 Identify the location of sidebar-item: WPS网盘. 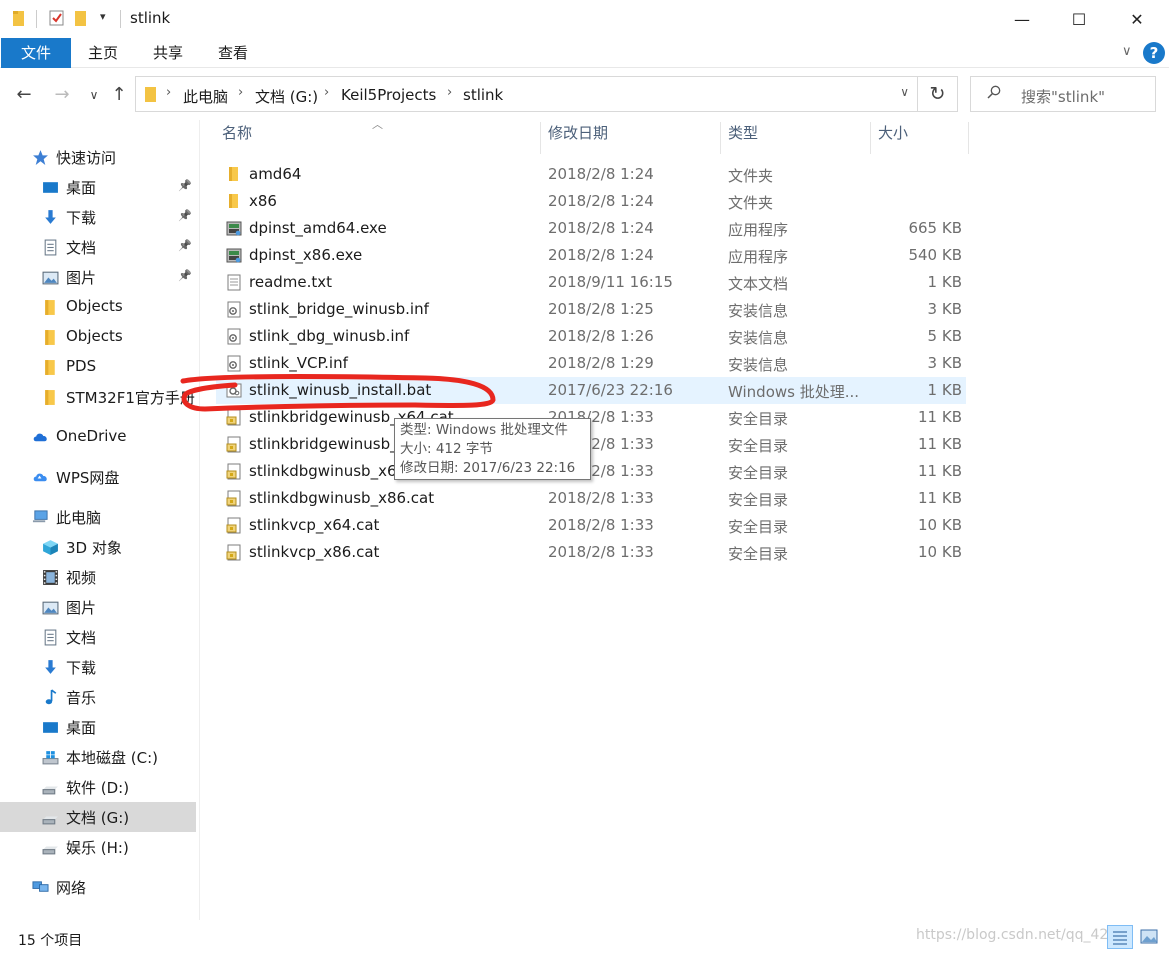
(98, 477).